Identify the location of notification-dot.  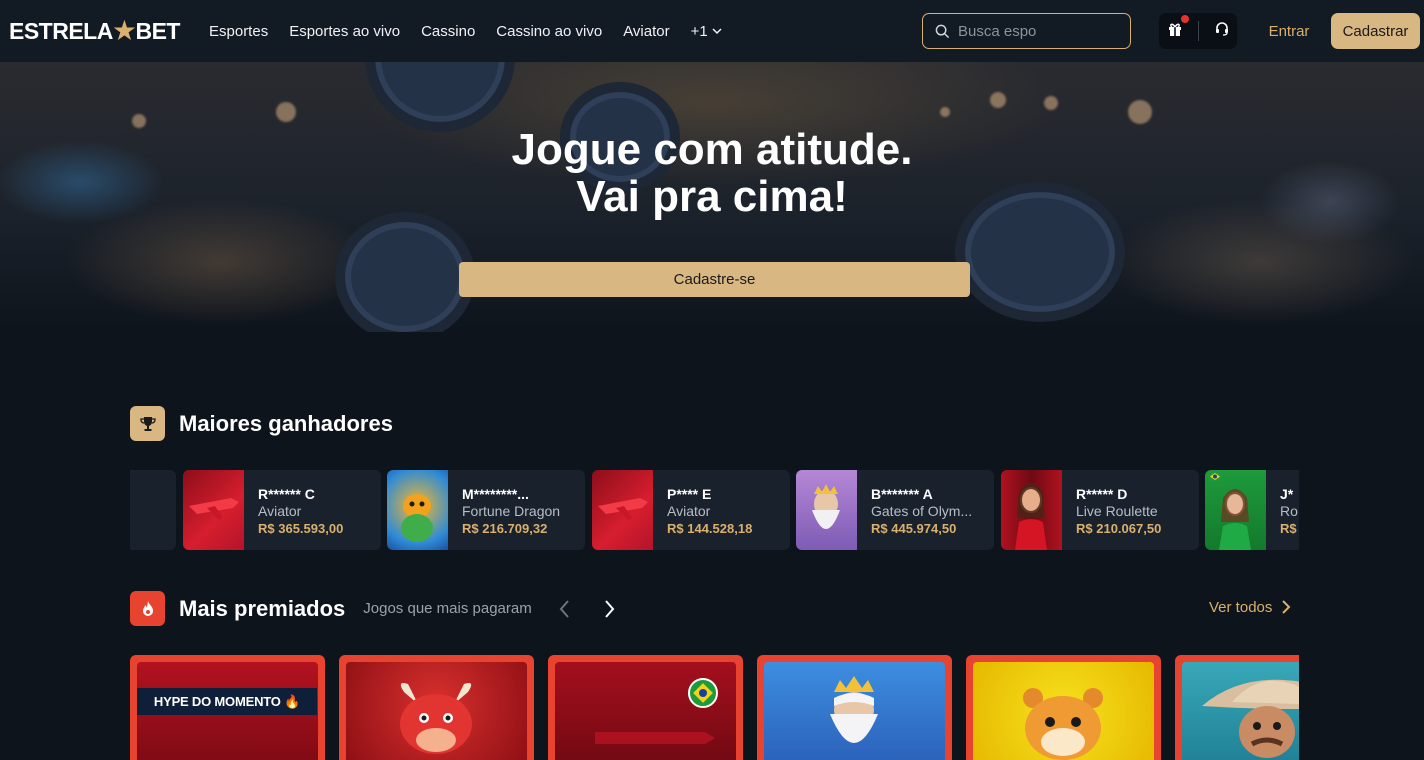
(1184, 18).